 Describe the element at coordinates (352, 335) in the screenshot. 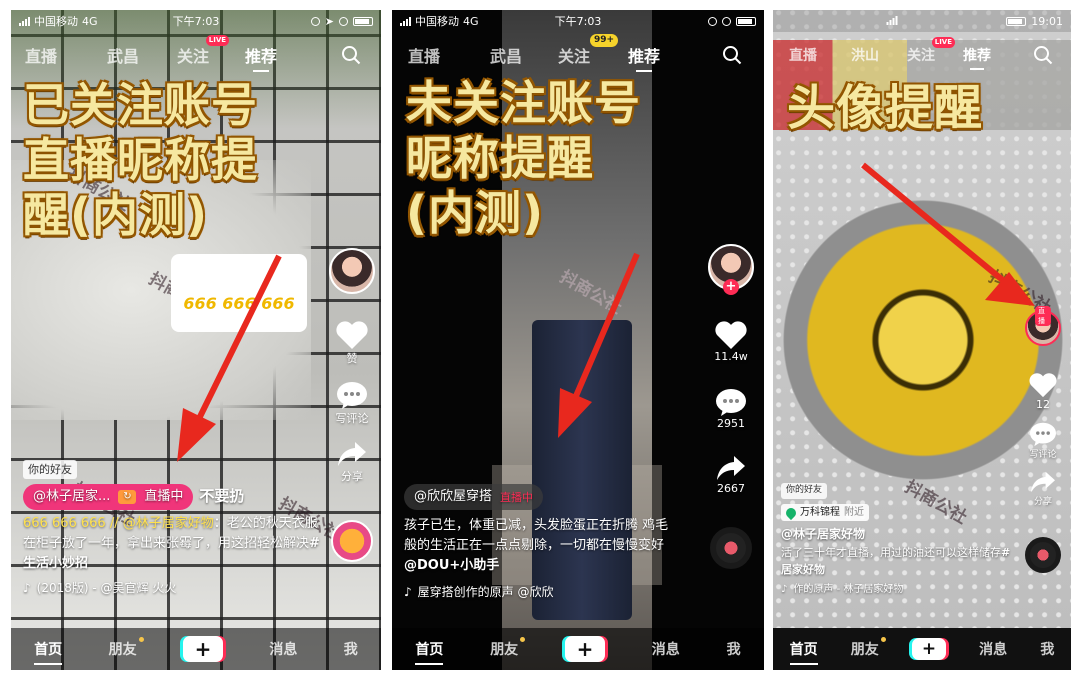

I see `heart-icon` at that location.